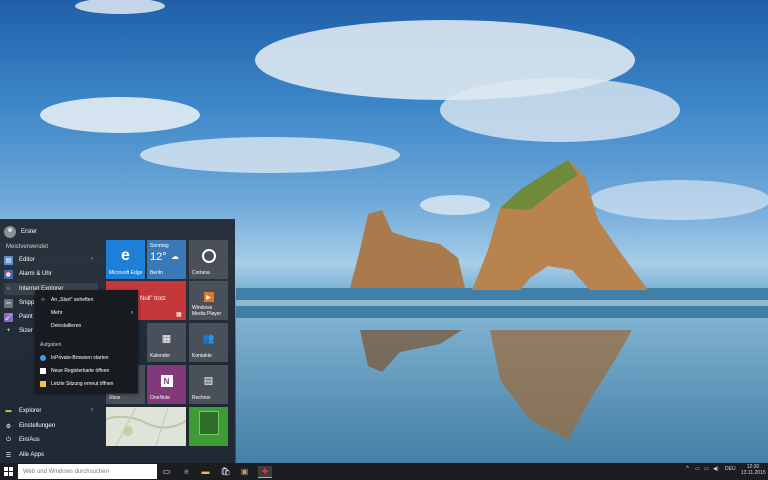  Describe the element at coordinates (80, 370) in the screenshot. I see `ctx-item-label: Neue Registerkarte öffnen` at that location.